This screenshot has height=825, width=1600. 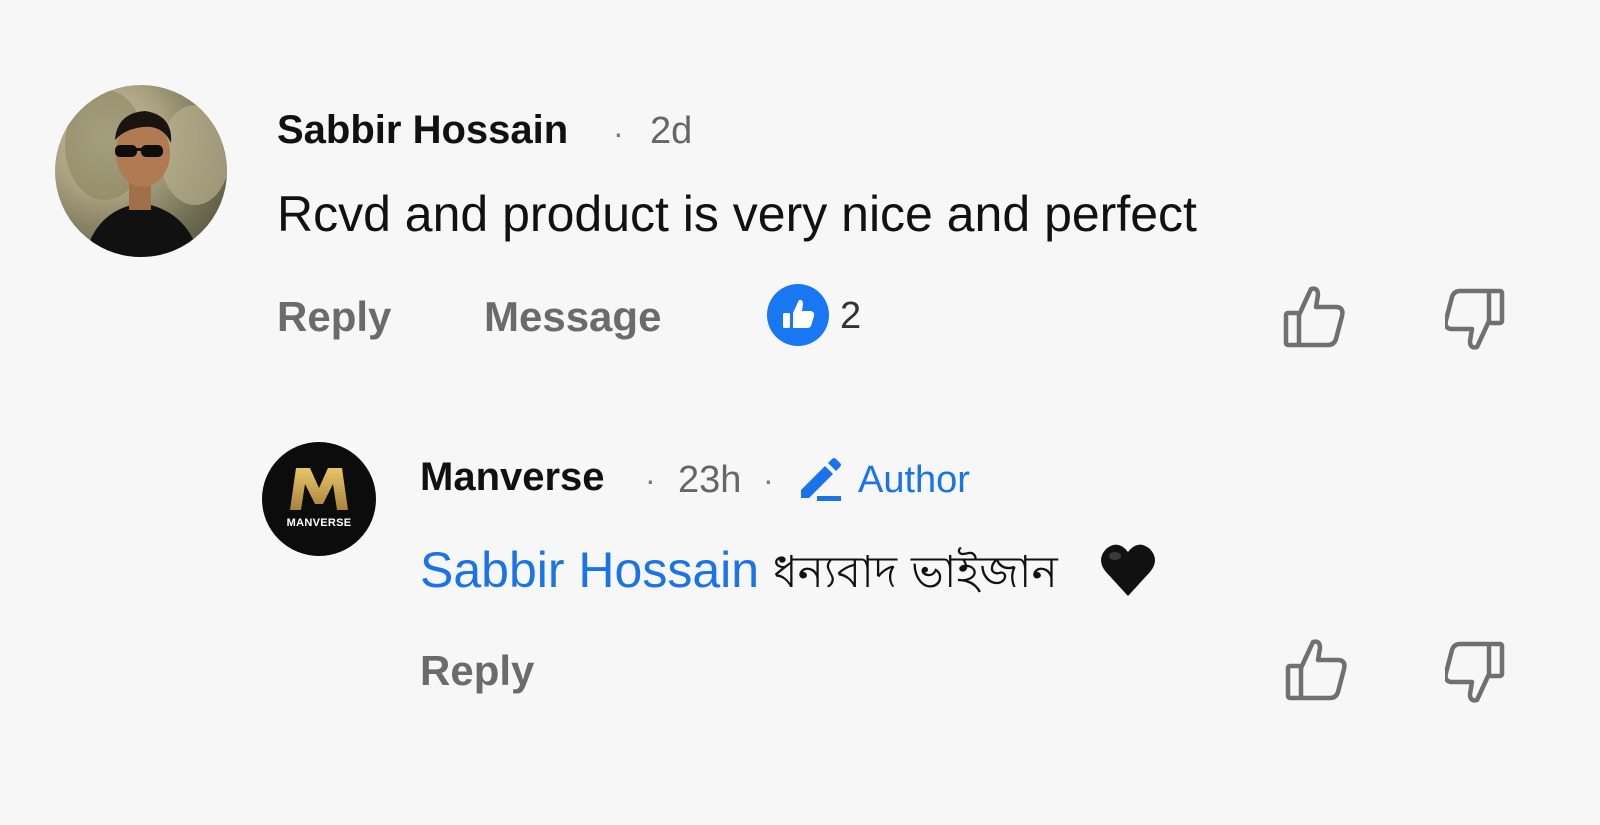 I want to click on reply-timestamp: 23h, so click(x=709, y=480).